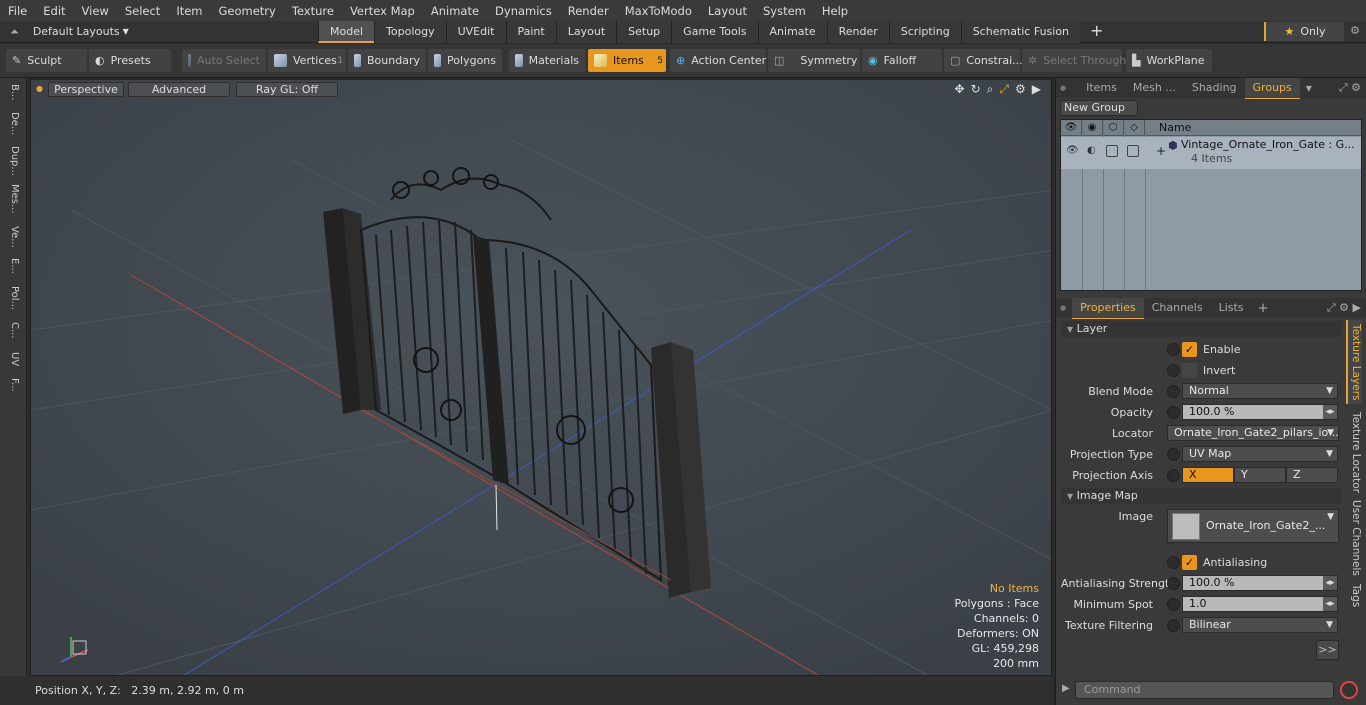 Image resolution: width=1366 pixels, height=705 pixels. I want to click on tab-uvedit: UVEdit, so click(475, 31).